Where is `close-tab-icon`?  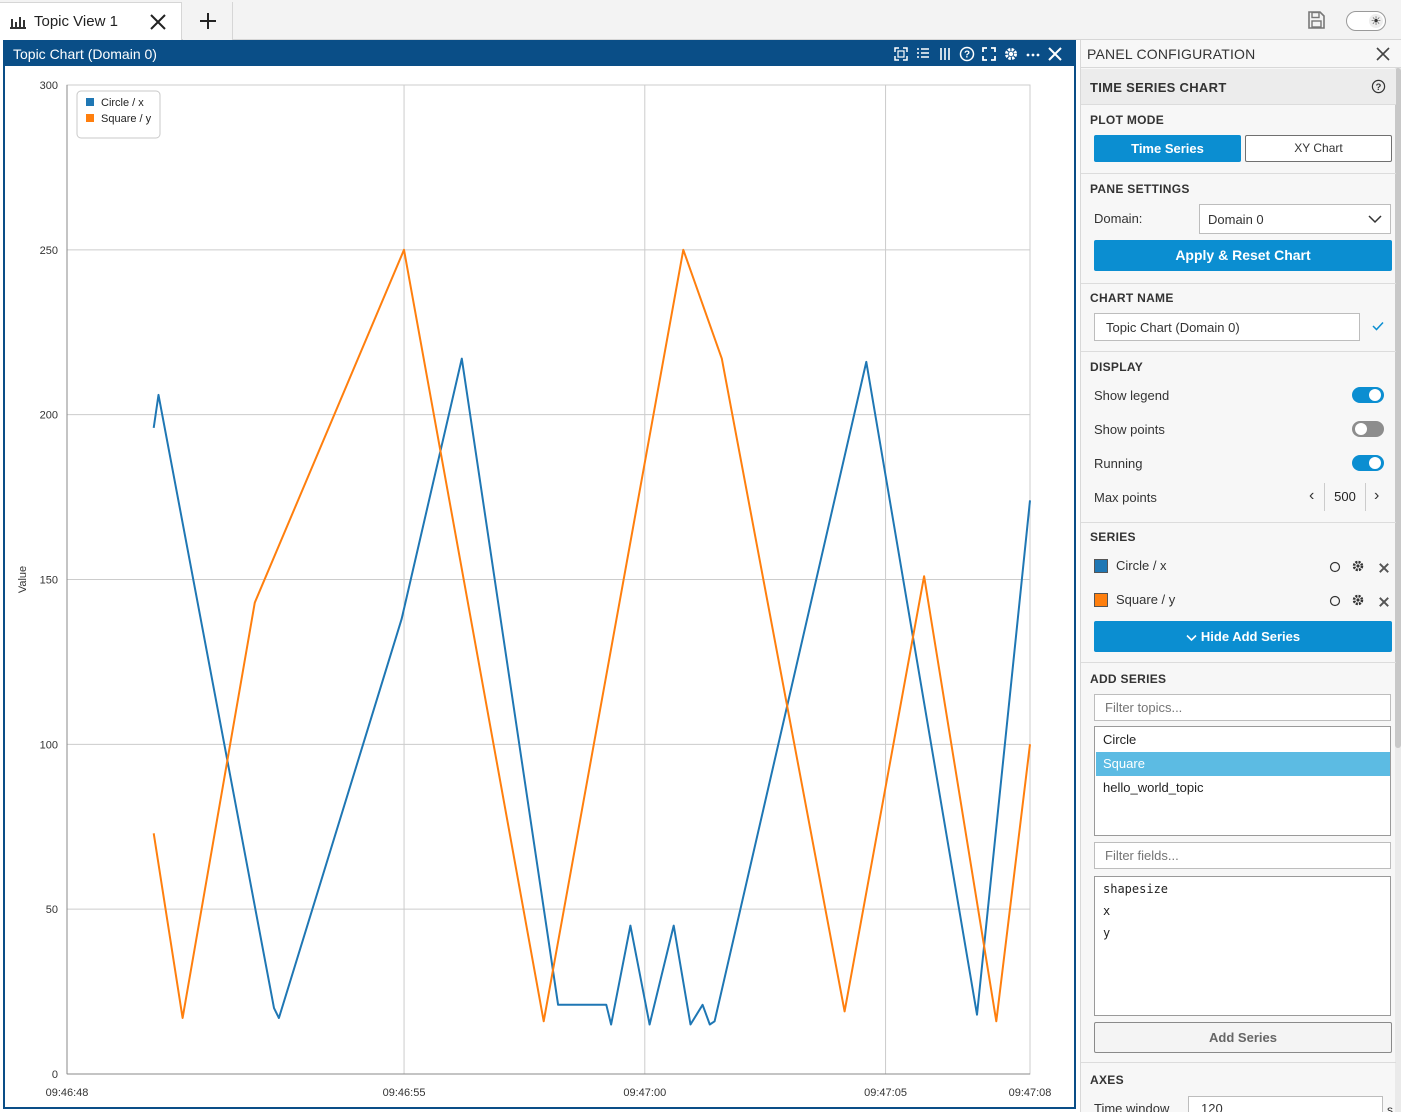
close-tab-icon is located at coordinates (158, 22).